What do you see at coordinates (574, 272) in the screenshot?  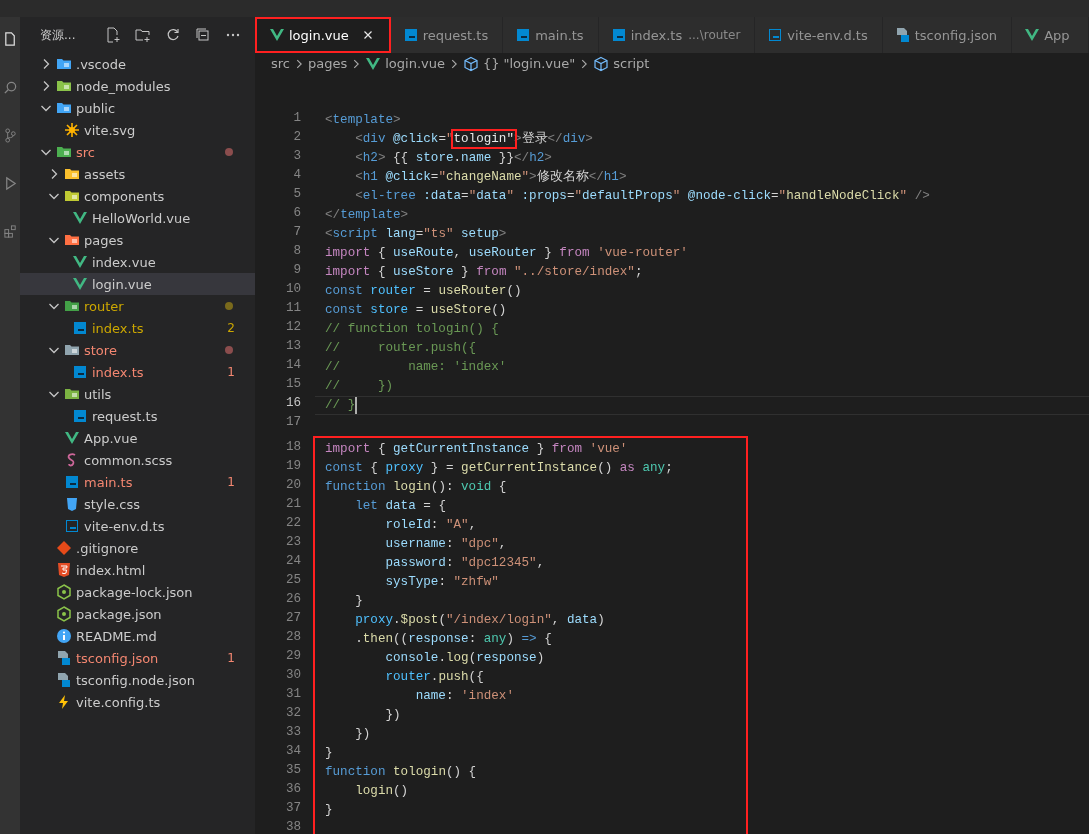 I see `code-token: "../store/index"` at bounding box center [574, 272].